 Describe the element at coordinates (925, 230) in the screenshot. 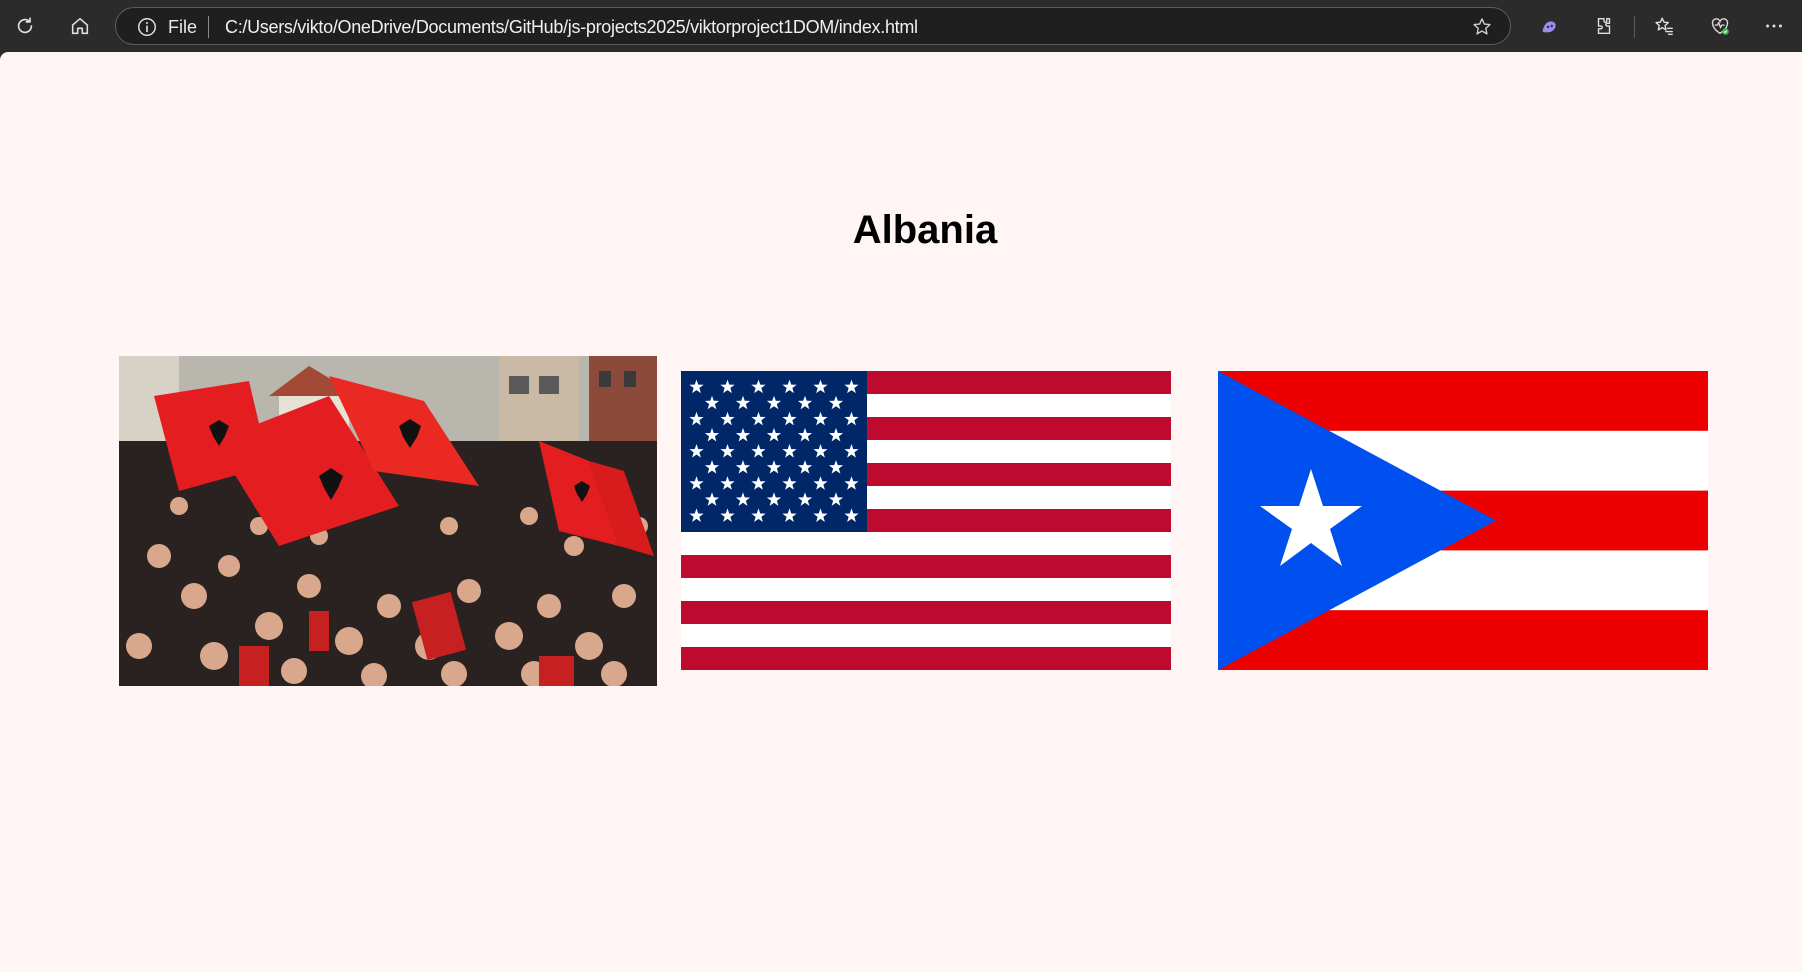

I see `page-title: Albania` at that location.